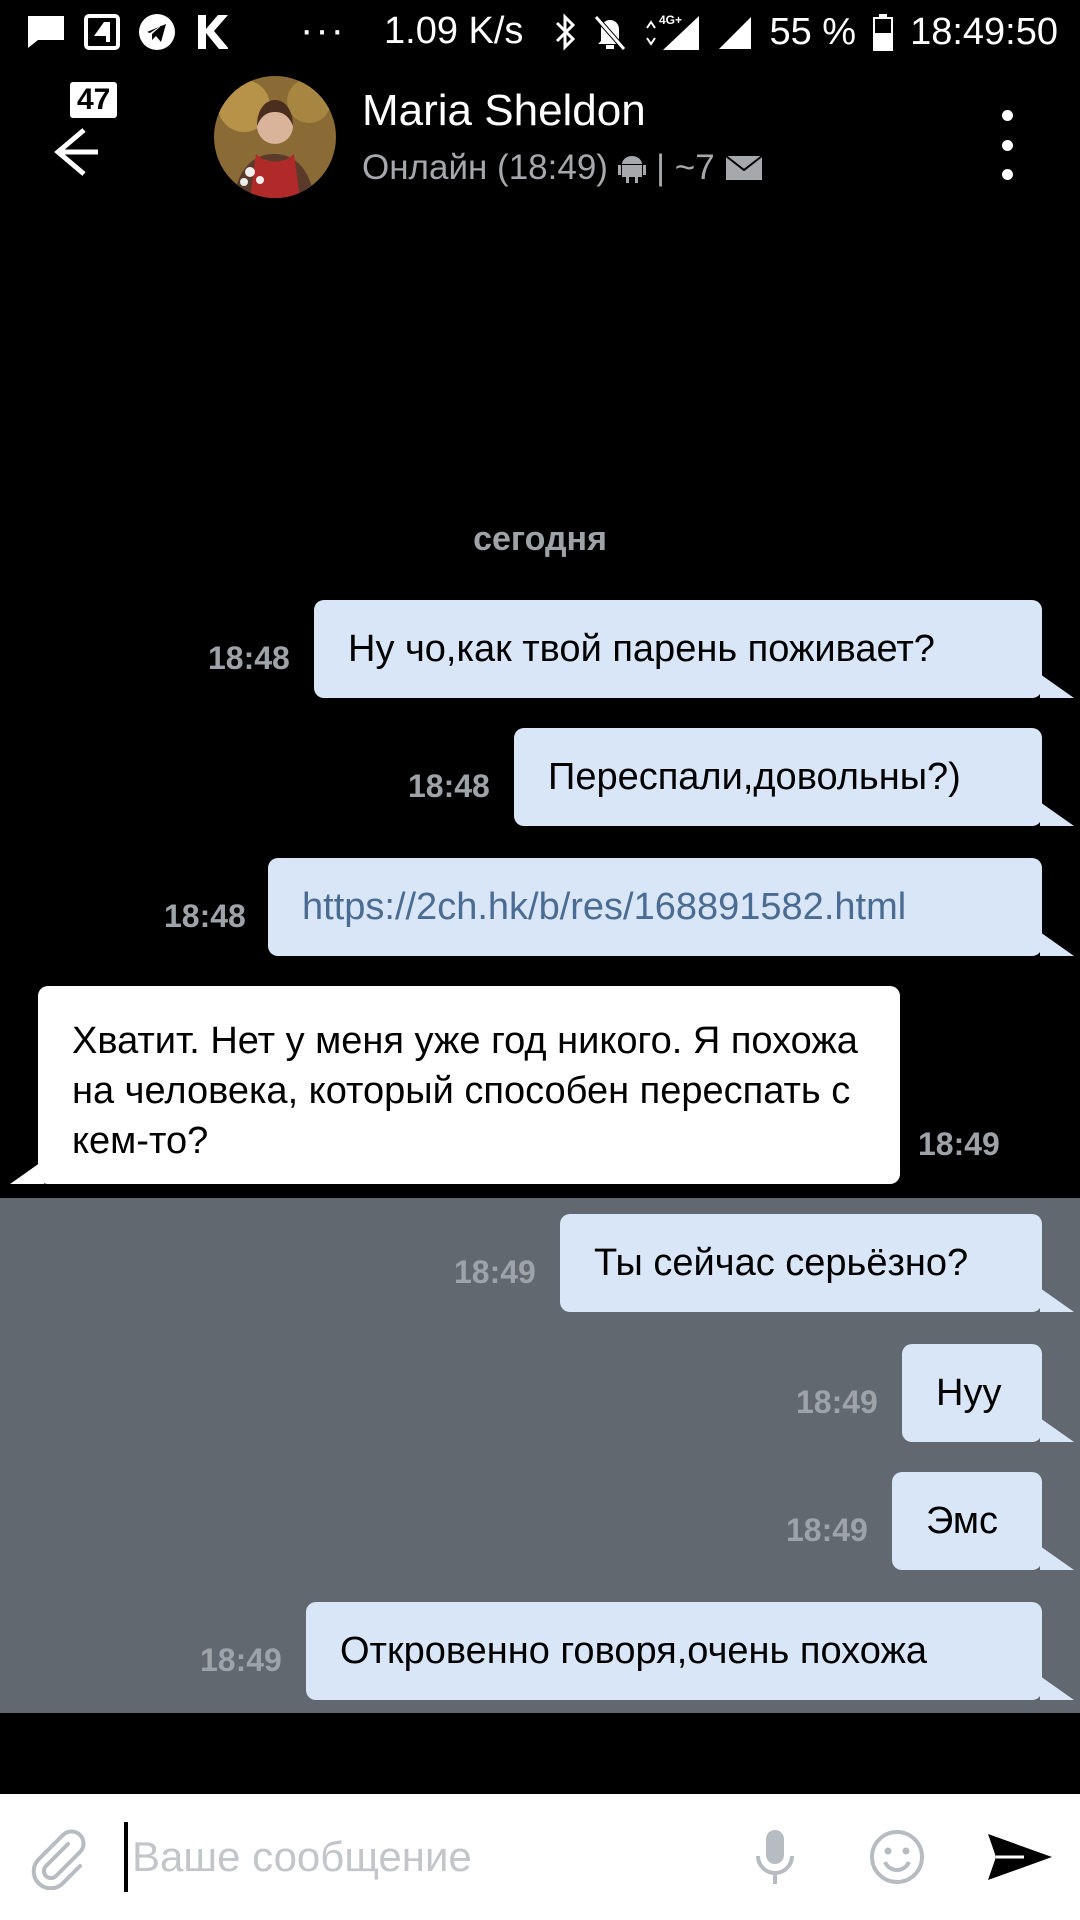  What do you see at coordinates (504, 111) in the screenshot?
I see `contact-name: Maria Sheldon` at bounding box center [504, 111].